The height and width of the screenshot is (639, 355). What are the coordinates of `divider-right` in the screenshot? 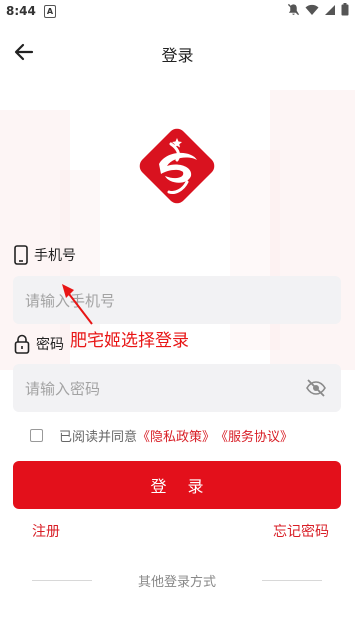 It's located at (291, 580).